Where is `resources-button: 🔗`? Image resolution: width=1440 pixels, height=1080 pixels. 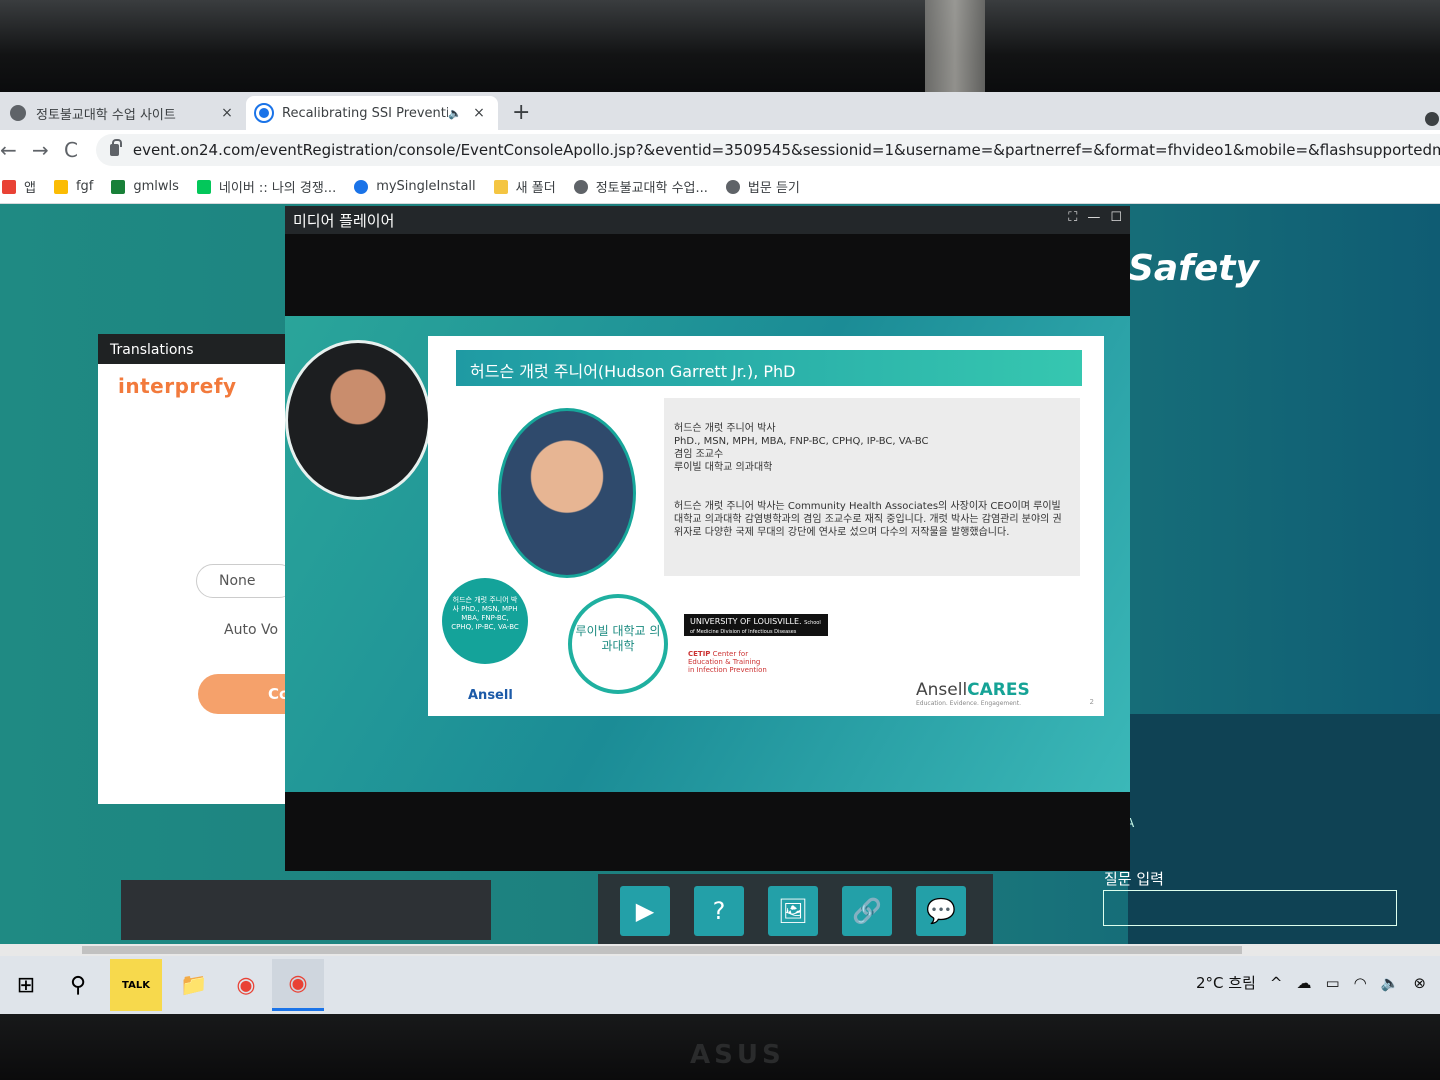 resources-button: 🔗 is located at coordinates (867, 911).